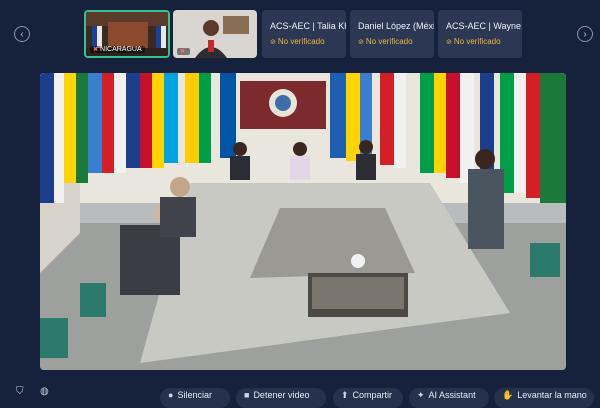 This screenshot has width=600, height=408. Describe the element at coordinates (281, 395) in the screenshot. I see `stop-video-button-label: Detener video` at that location.